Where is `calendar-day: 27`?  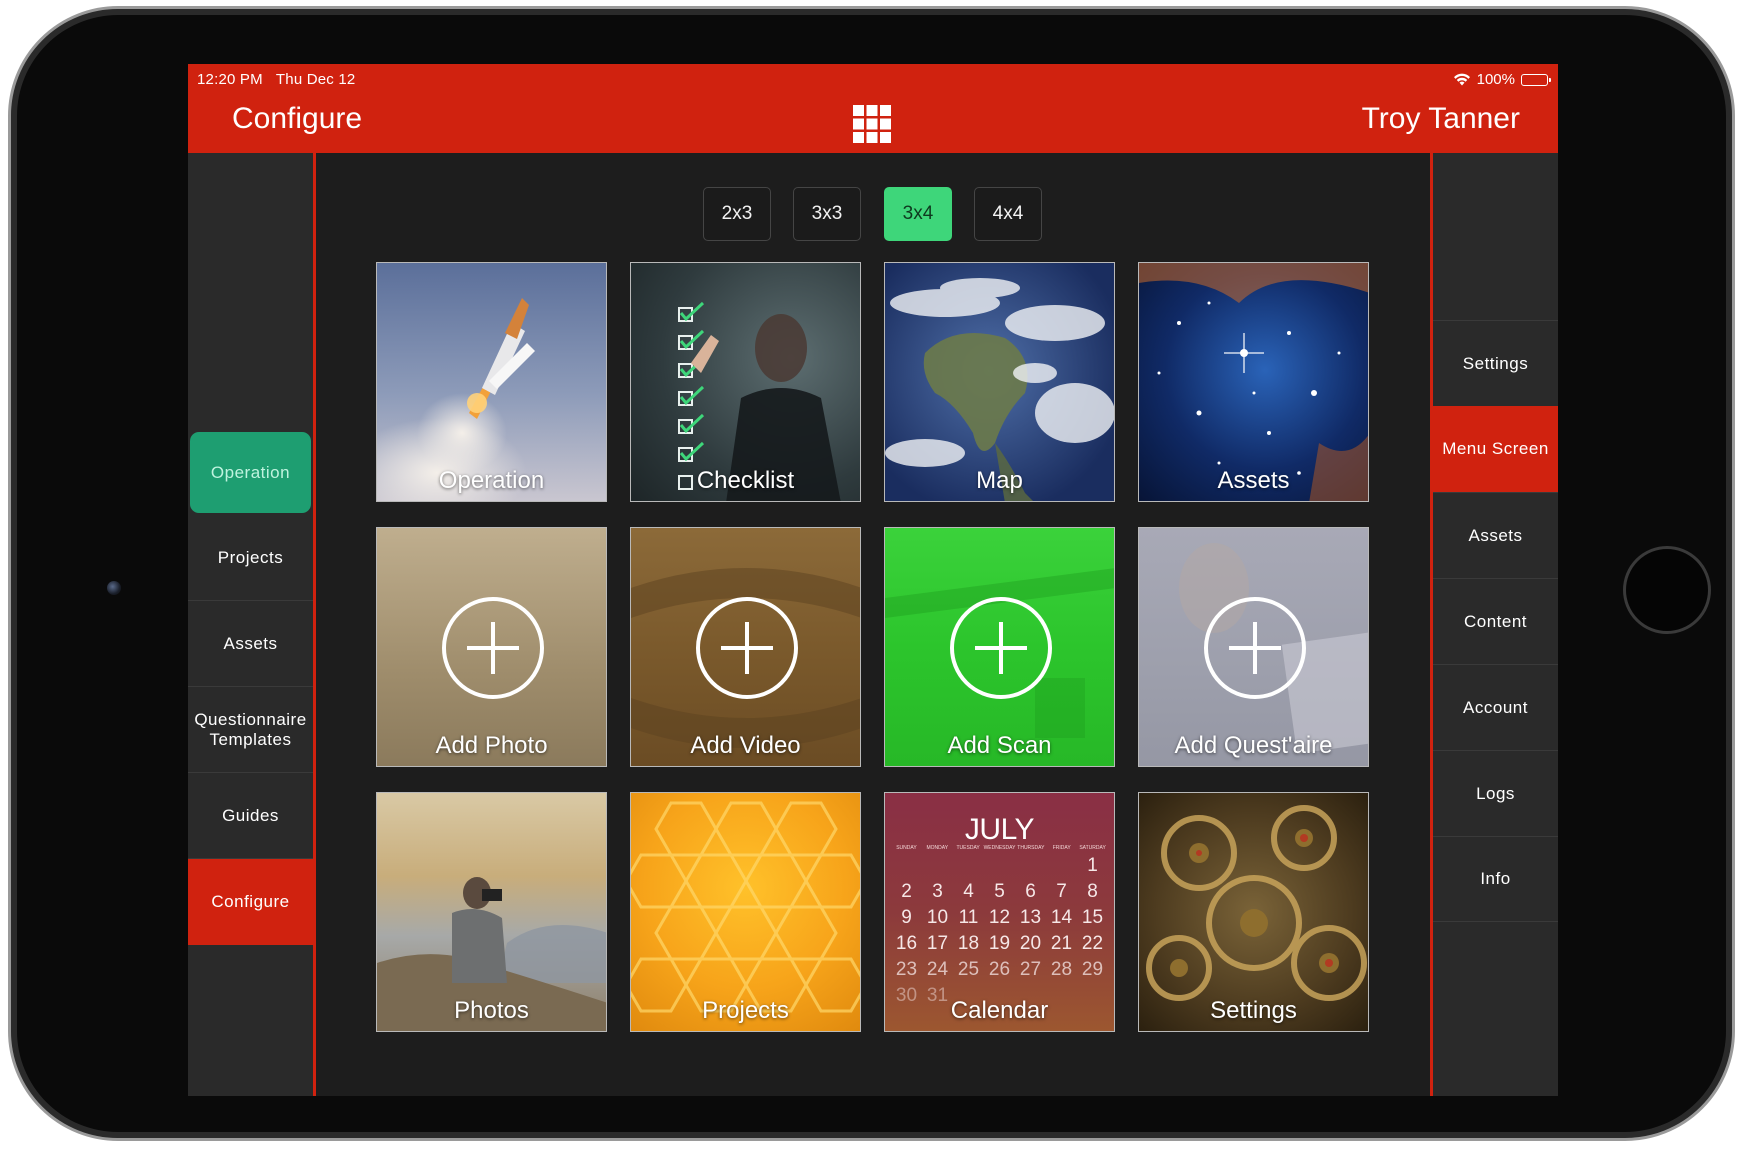
calendar-day: 27 is located at coordinates (1030, 969).